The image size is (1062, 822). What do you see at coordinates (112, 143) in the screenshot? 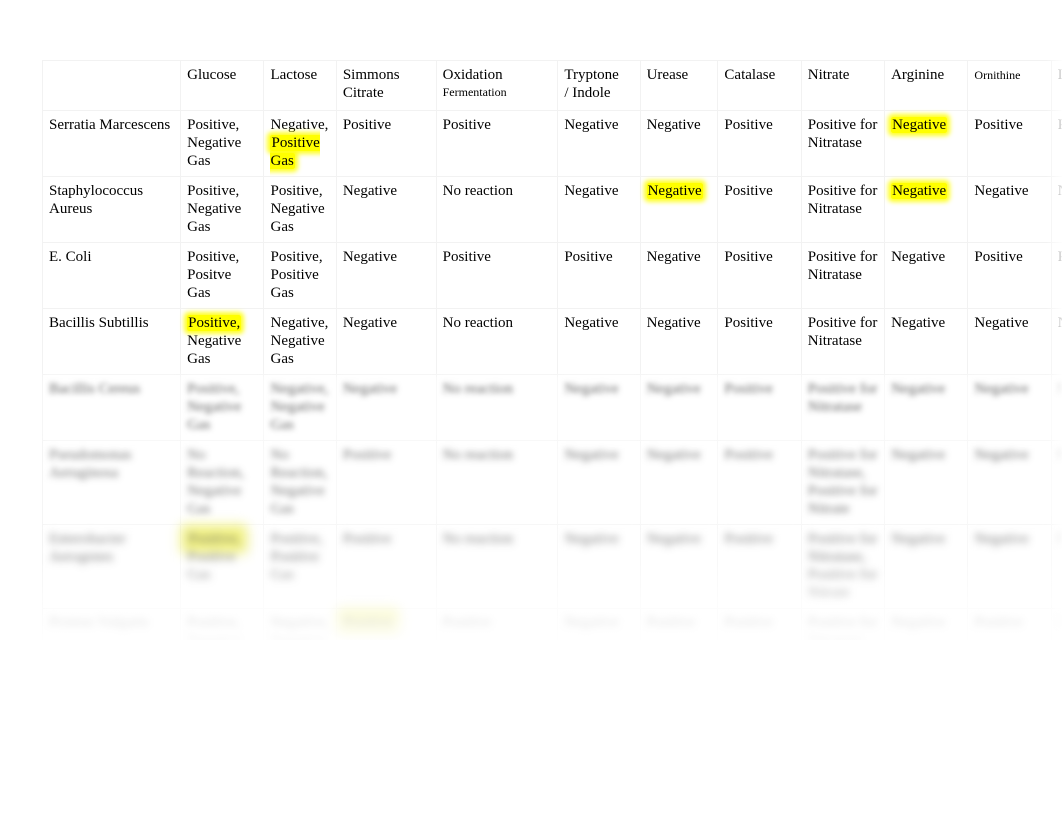
I see `cell-organism: Serratia Marcescens` at bounding box center [112, 143].